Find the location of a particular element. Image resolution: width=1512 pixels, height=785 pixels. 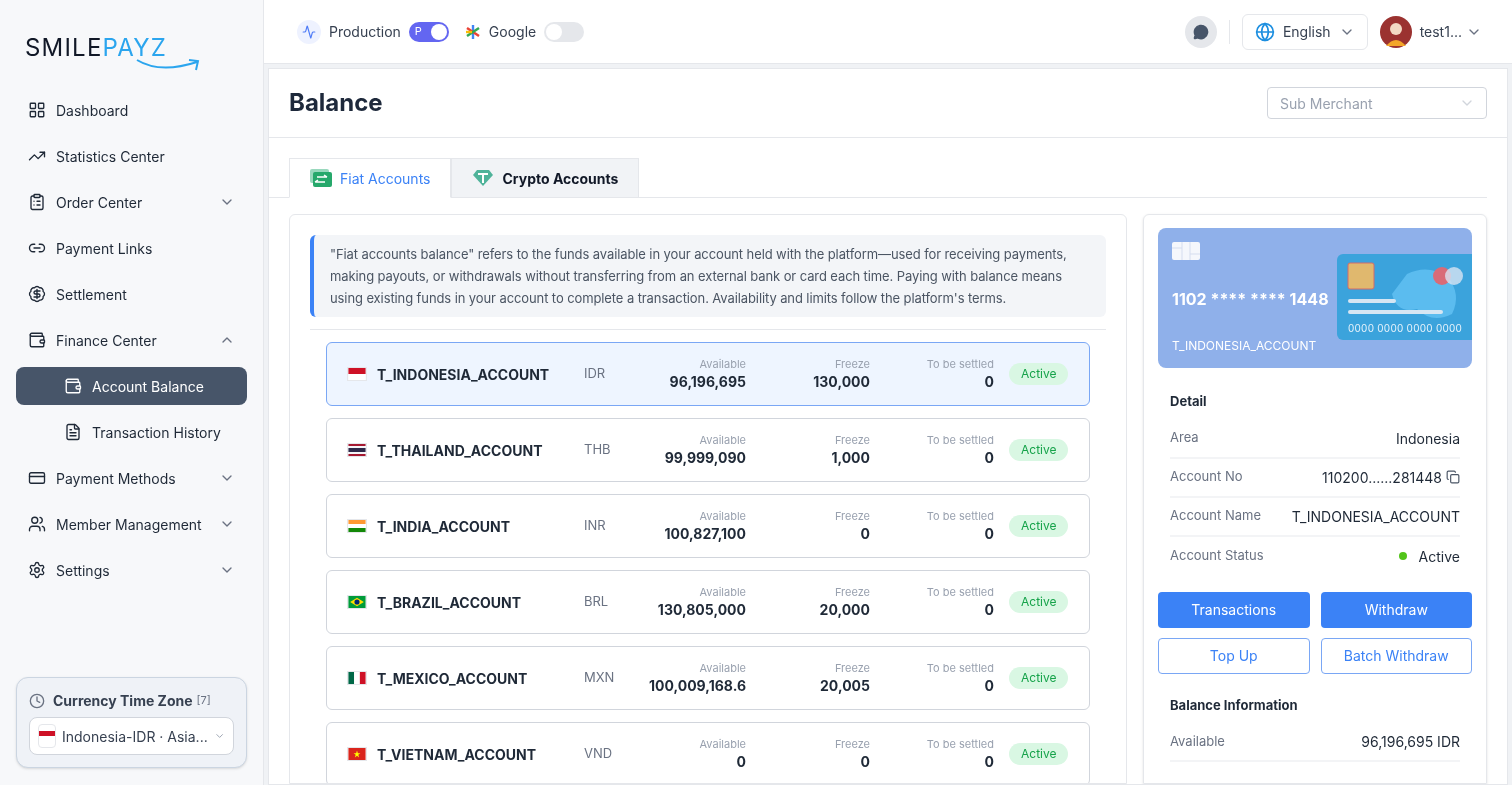

page-title: Balance is located at coordinates (336, 103).